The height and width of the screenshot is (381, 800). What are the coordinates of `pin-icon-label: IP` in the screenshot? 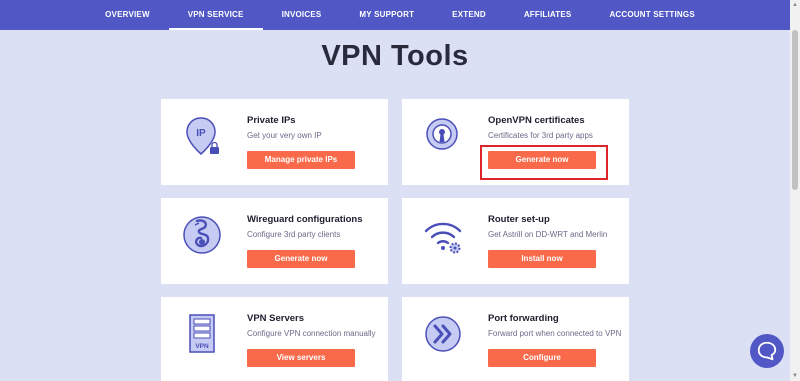 It's located at (201, 133).